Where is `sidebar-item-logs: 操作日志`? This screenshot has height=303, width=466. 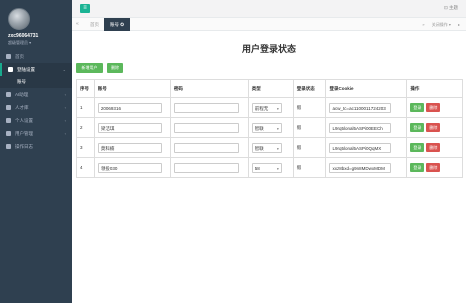
sidebar-item-logs: 操作日志 is located at coordinates (36, 146).